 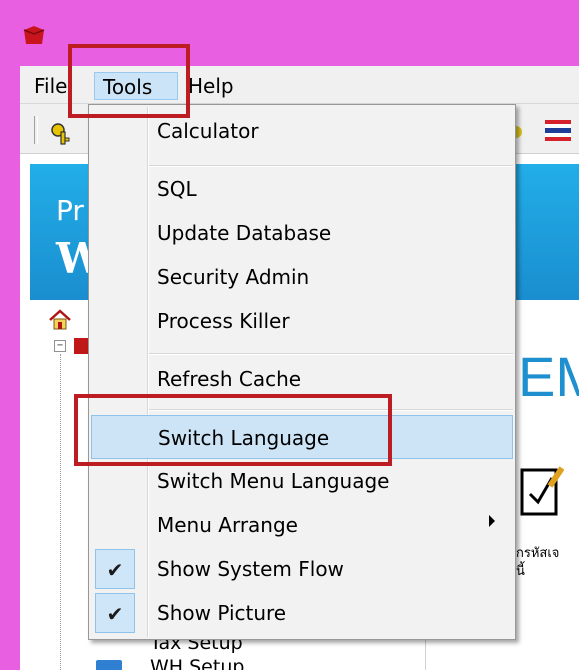 I want to click on menu-item-sql: SQL, so click(x=302, y=189).